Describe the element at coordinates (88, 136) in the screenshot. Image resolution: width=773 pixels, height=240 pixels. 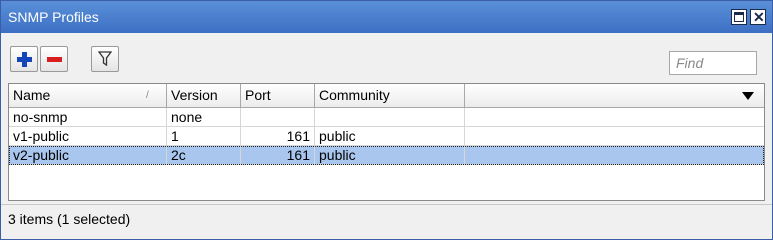
I see `cell-name: v1-public` at that location.